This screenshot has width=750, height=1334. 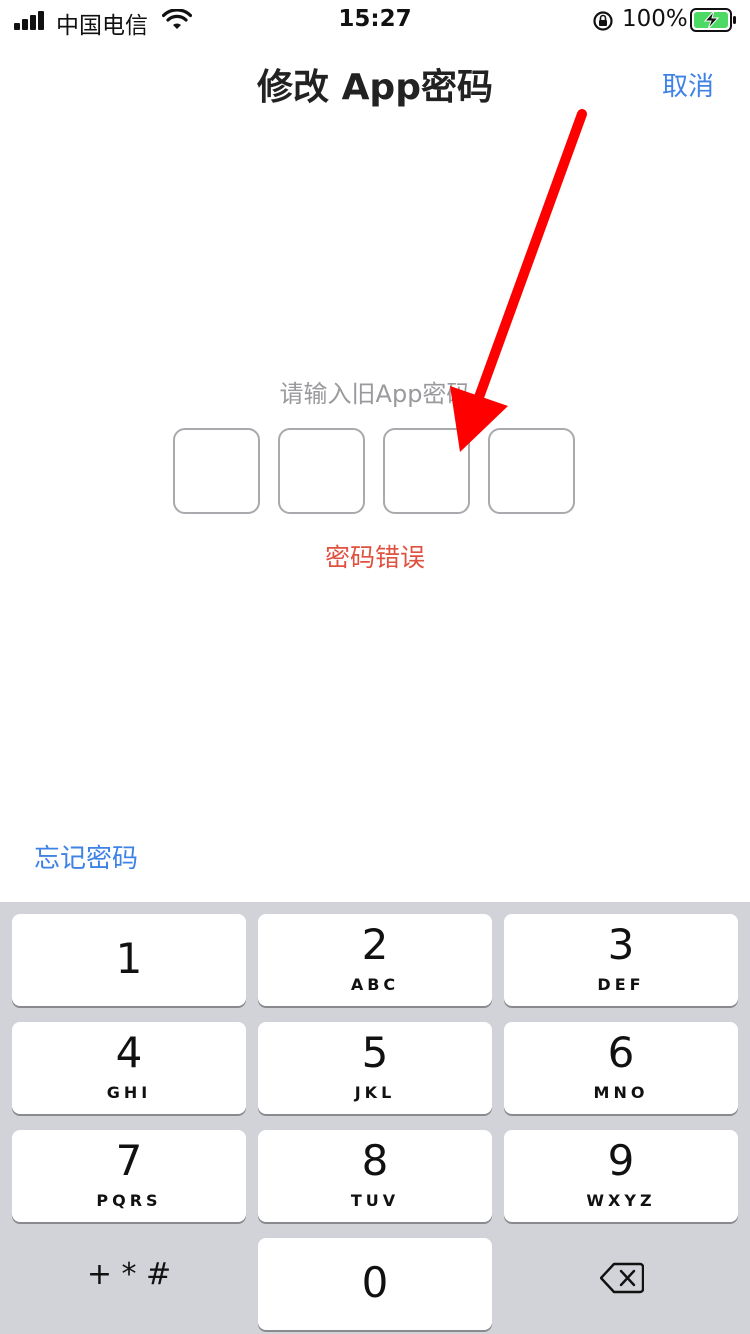 I want to click on key-digit: 2, so click(x=375, y=944).